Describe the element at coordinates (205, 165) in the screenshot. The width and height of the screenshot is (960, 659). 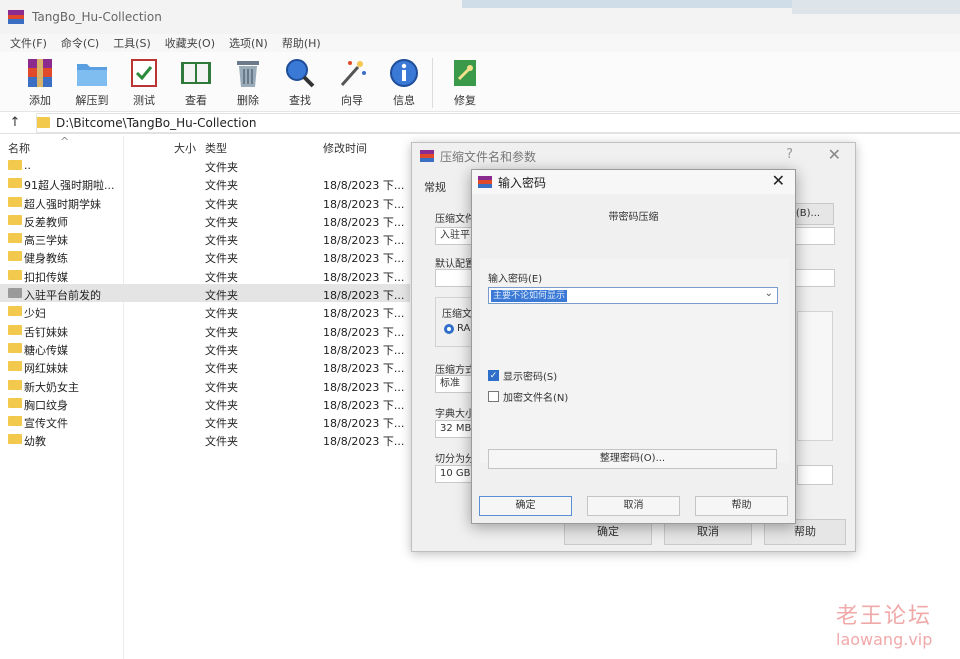
I see `list-item: .. 文件夹` at that location.